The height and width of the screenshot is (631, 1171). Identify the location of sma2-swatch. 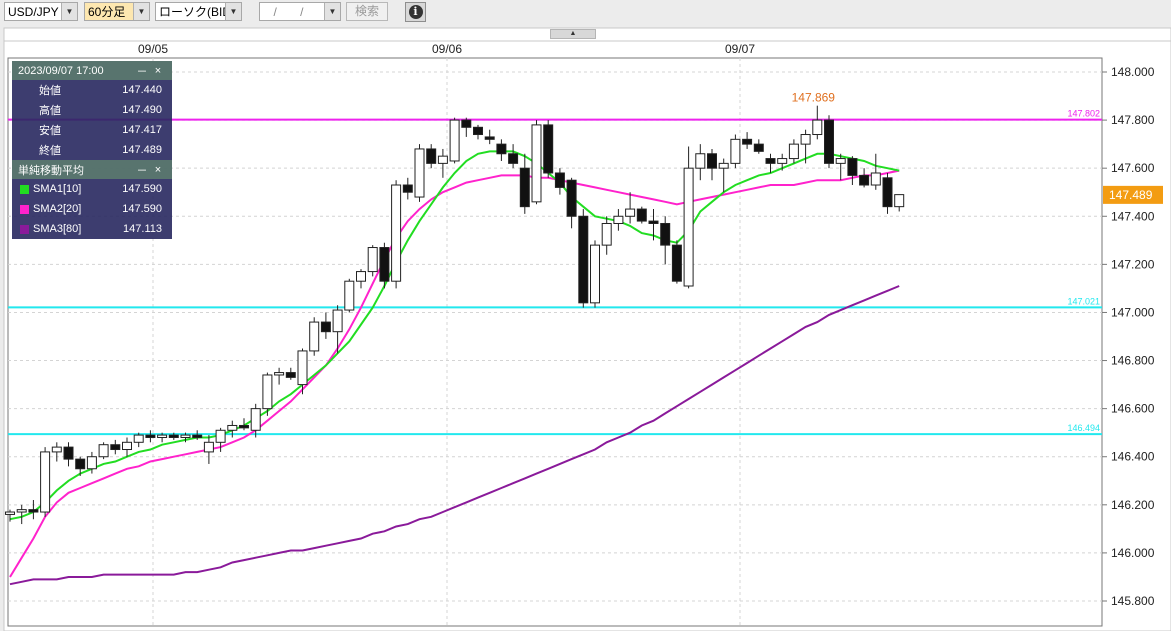
(24, 209).